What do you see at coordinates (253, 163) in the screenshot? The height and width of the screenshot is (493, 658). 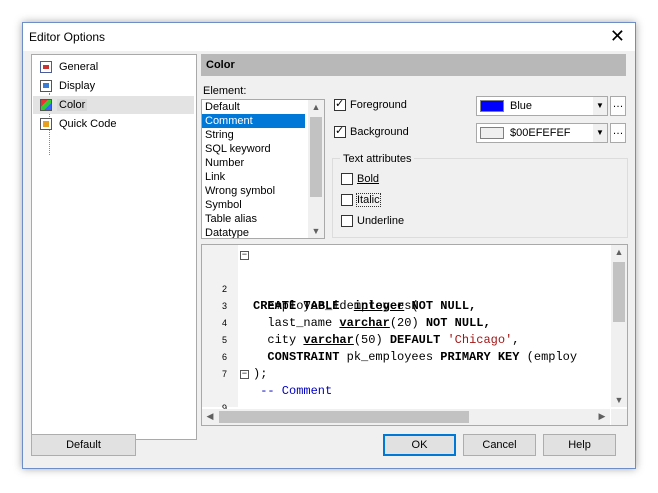 I see `list-item: Number` at bounding box center [253, 163].